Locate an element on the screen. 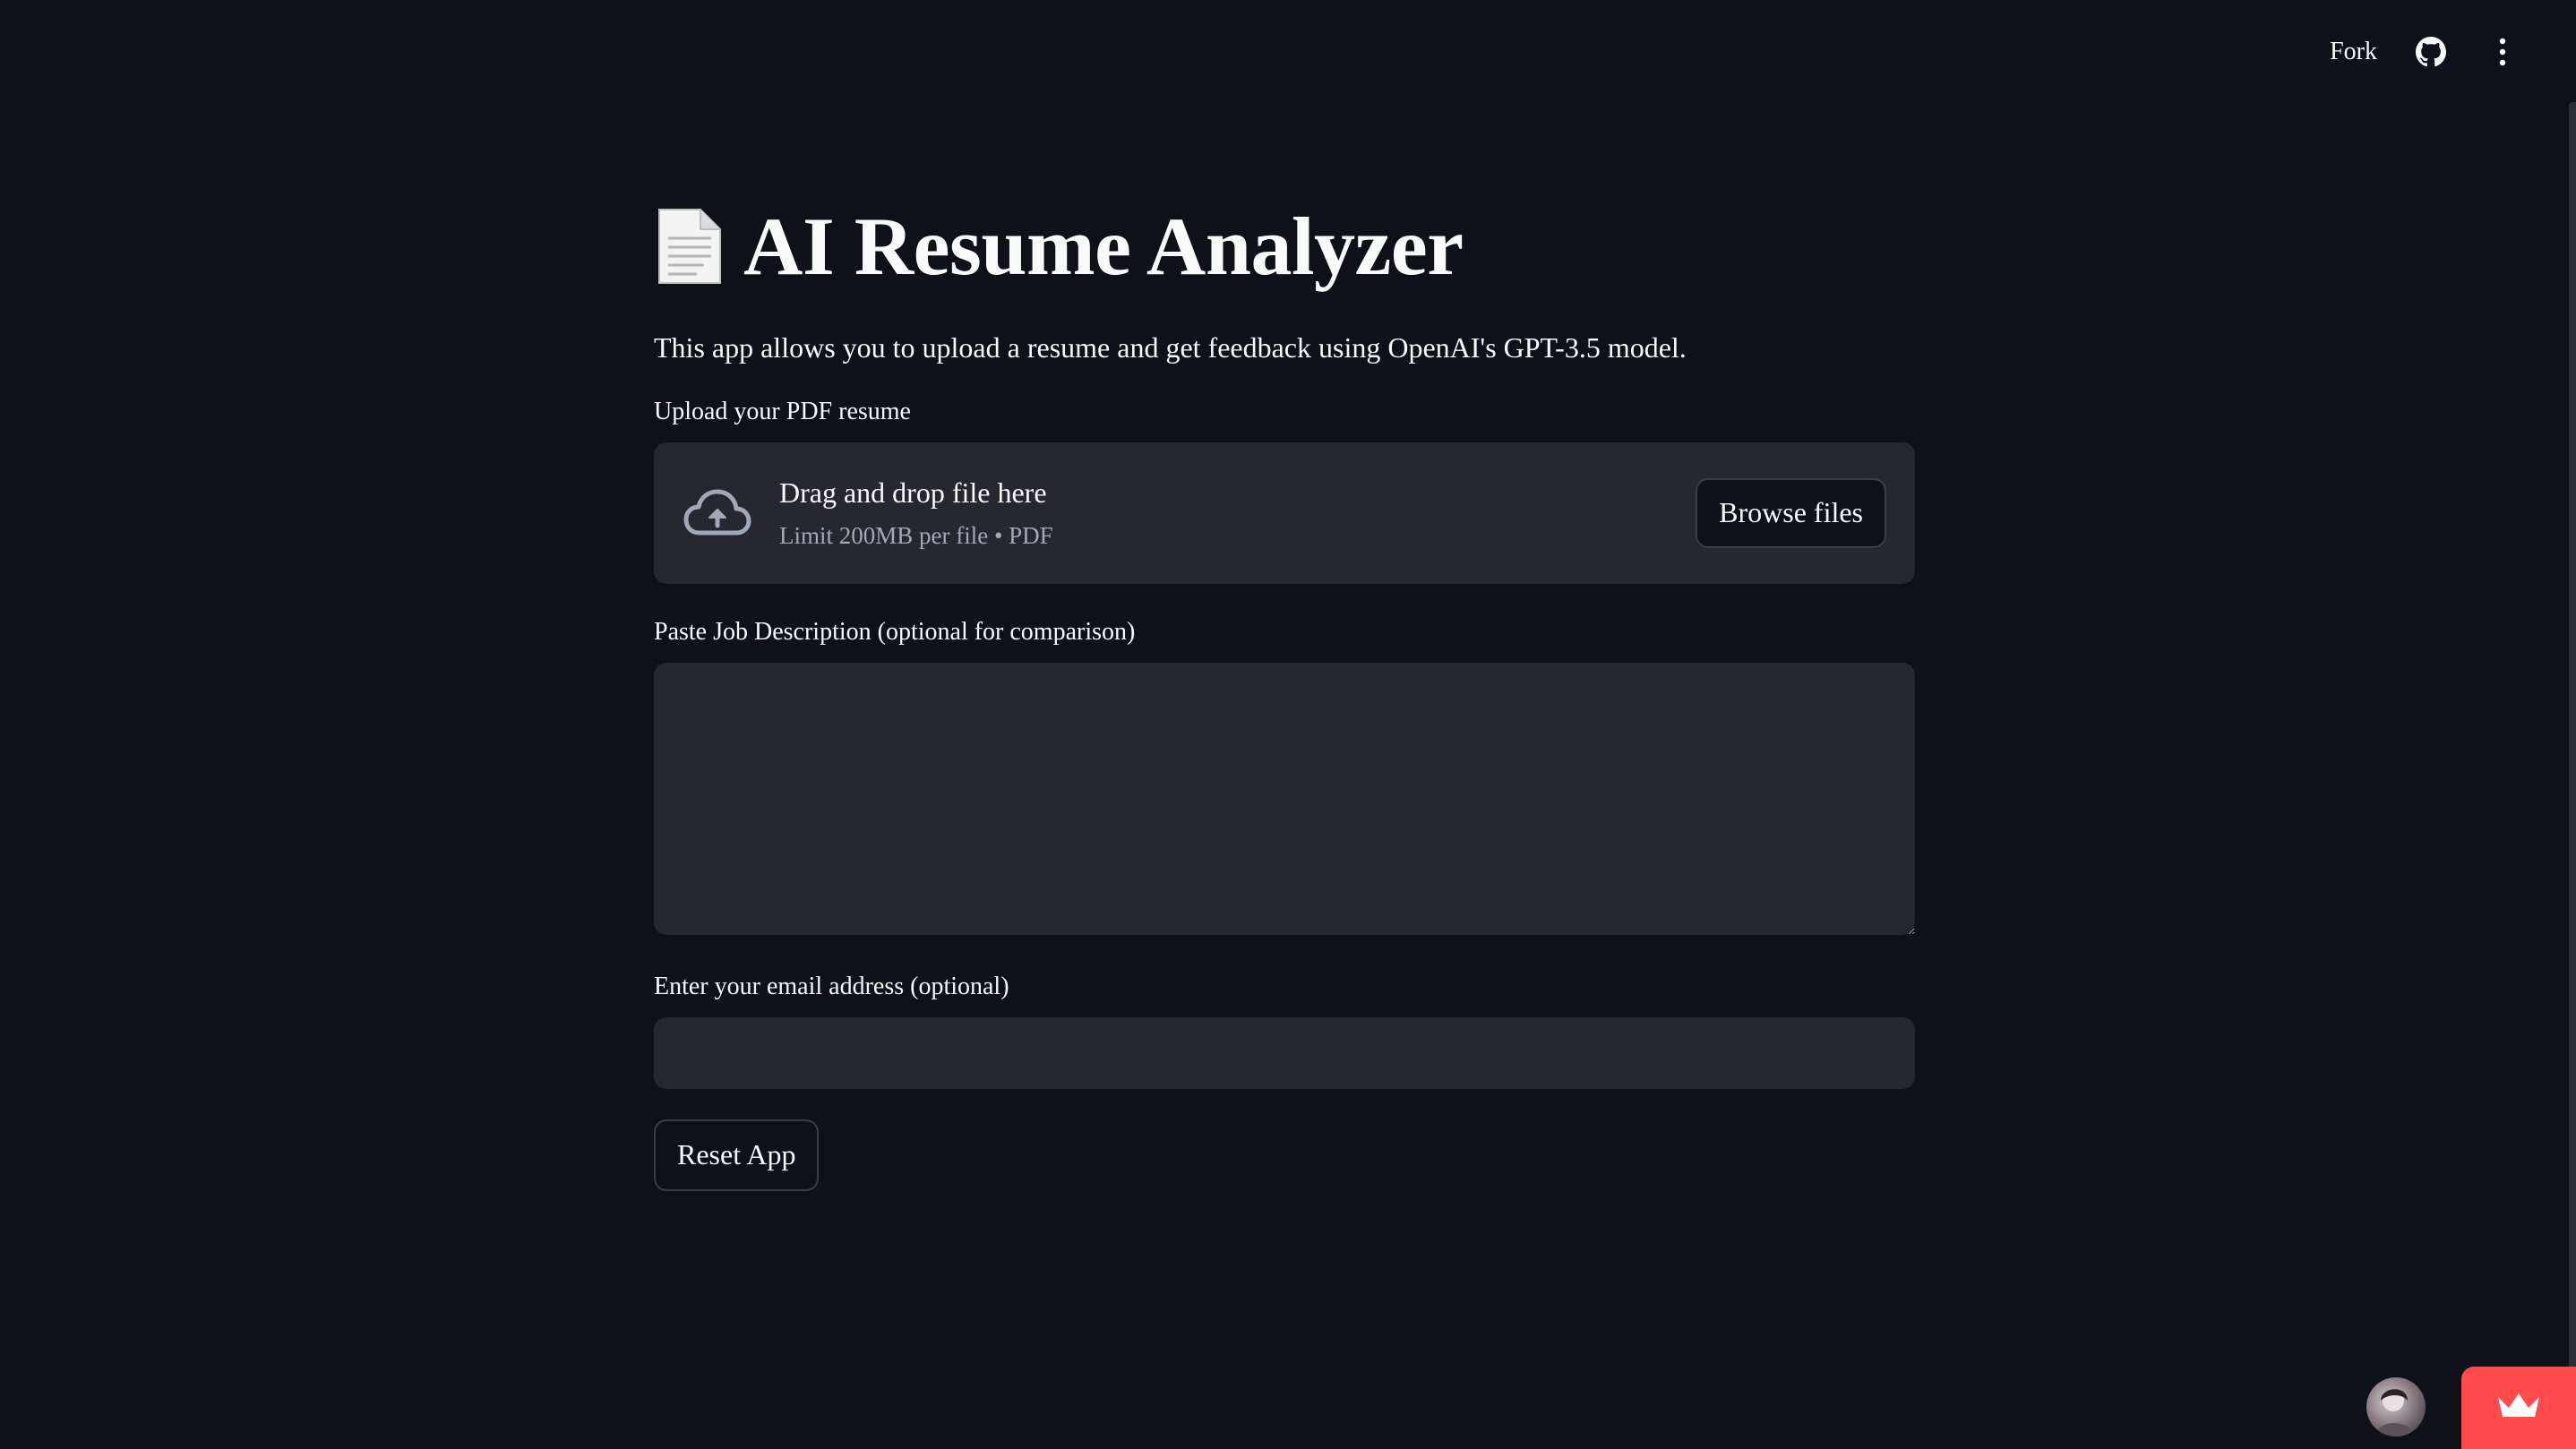  user-avatar is located at coordinates (2396, 1406).